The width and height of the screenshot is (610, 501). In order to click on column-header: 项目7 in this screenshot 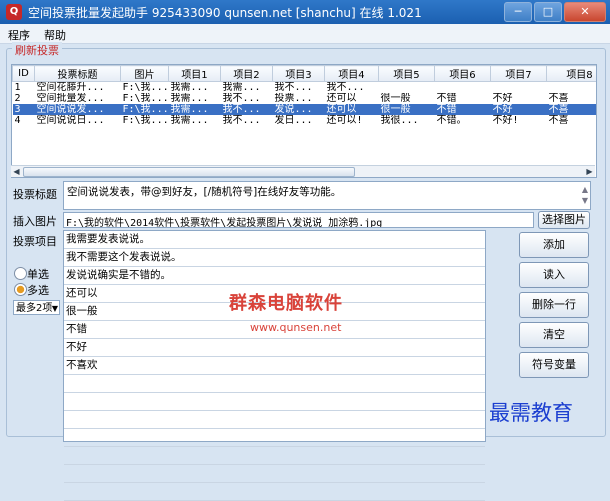, I will do `click(518, 73)`.